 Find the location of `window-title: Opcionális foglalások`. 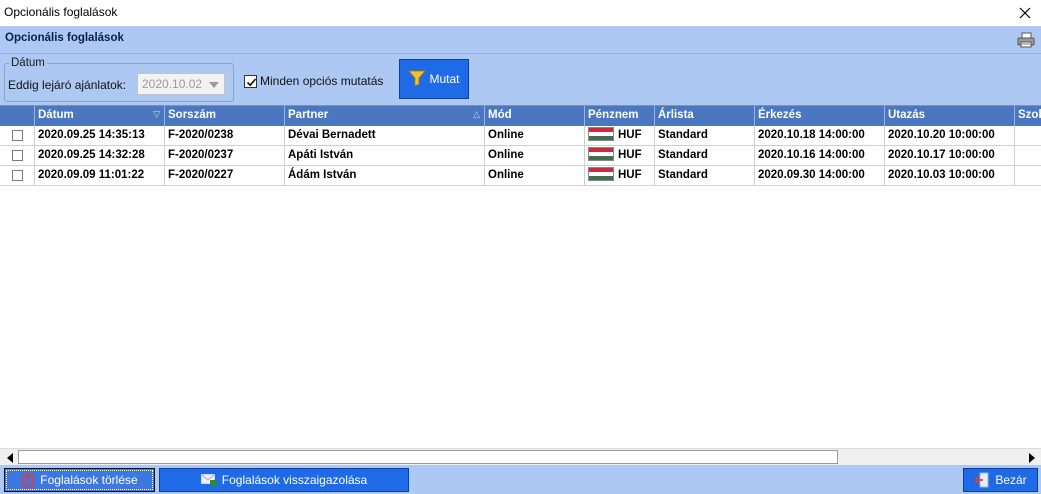

window-title: Opcionális foglalások is located at coordinates (61, 12).